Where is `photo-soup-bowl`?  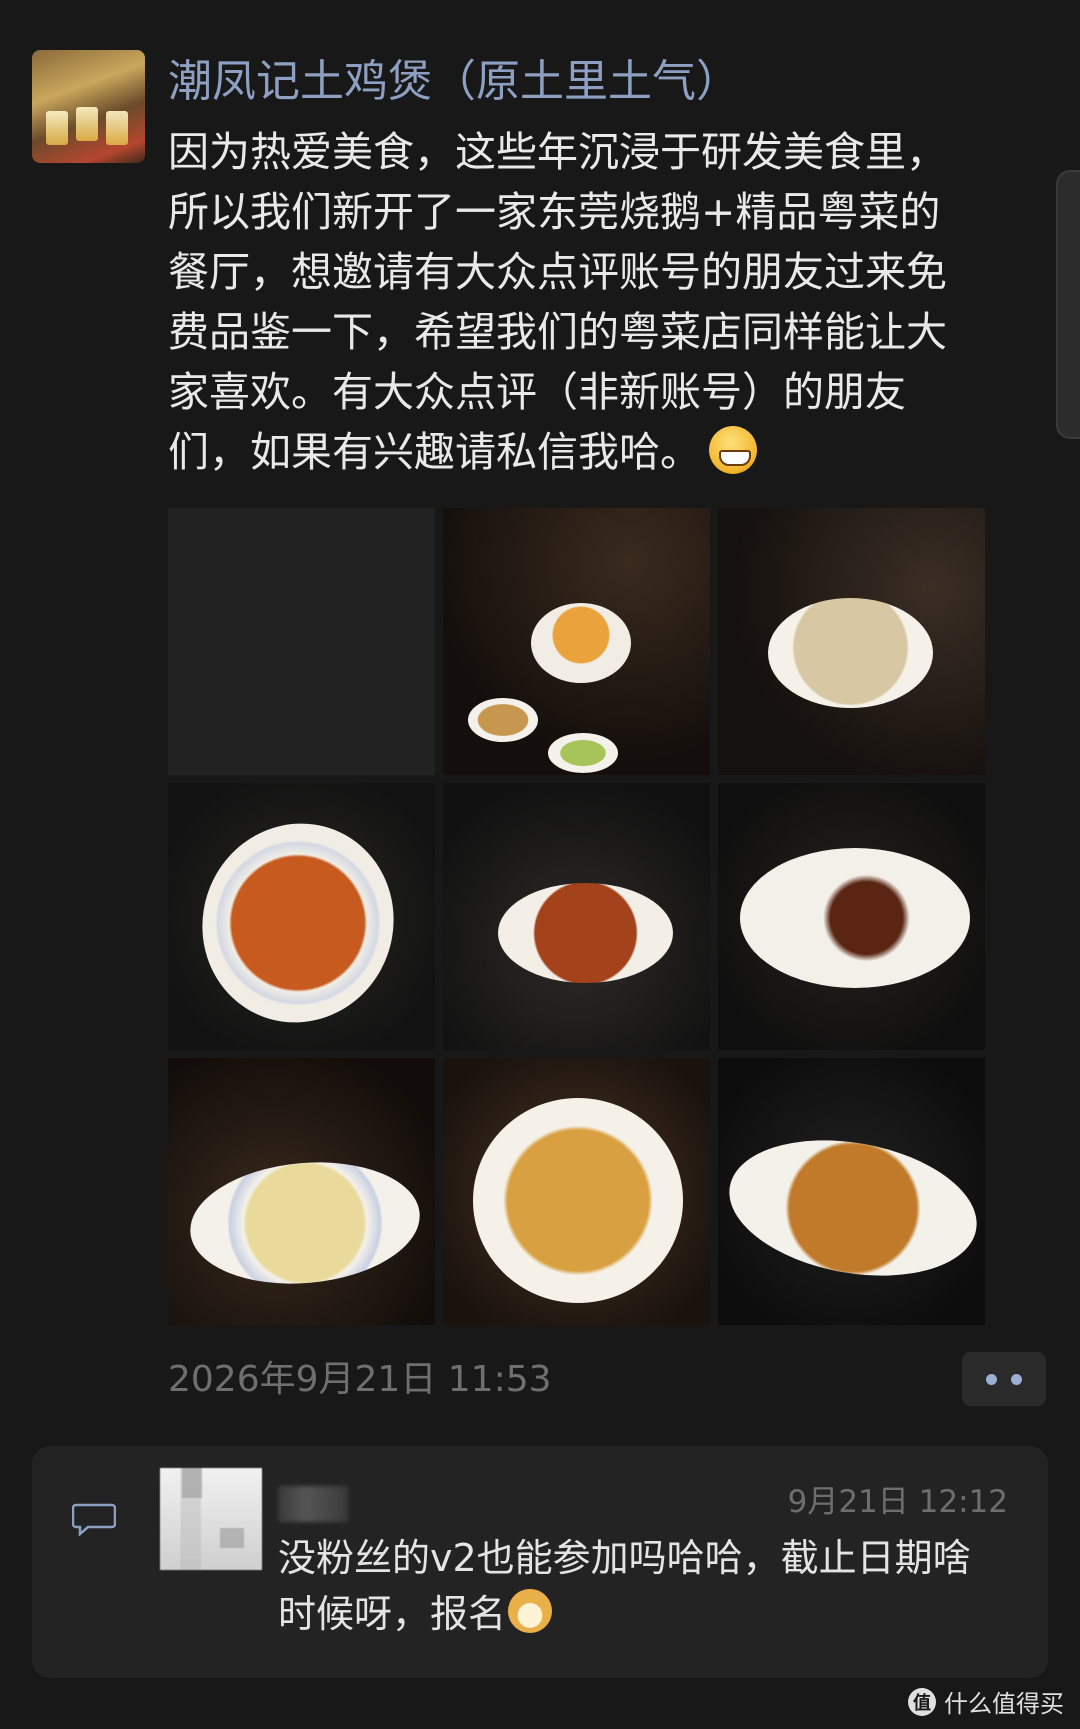
photo-soup-bowl is located at coordinates (576, 641).